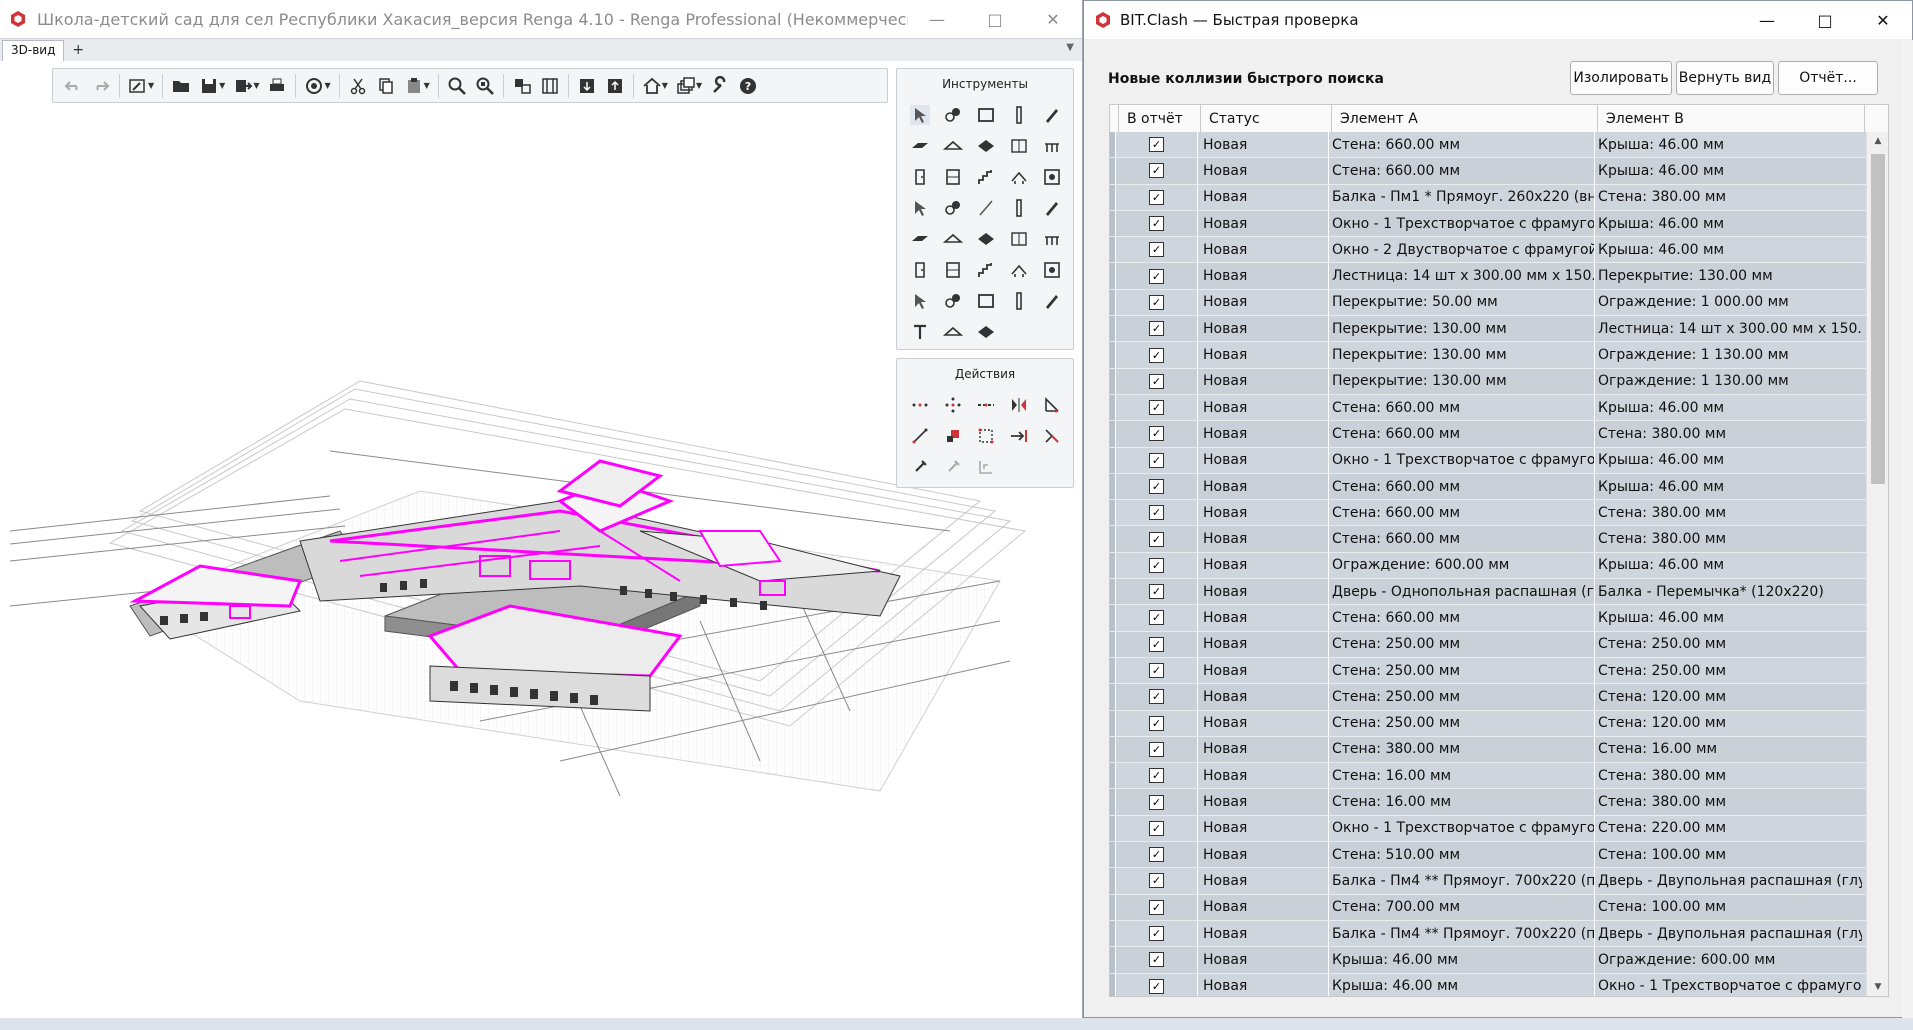 The width and height of the screenshot is (1913, 1030). I want to click on dimension-icon, so click(1051, 300).